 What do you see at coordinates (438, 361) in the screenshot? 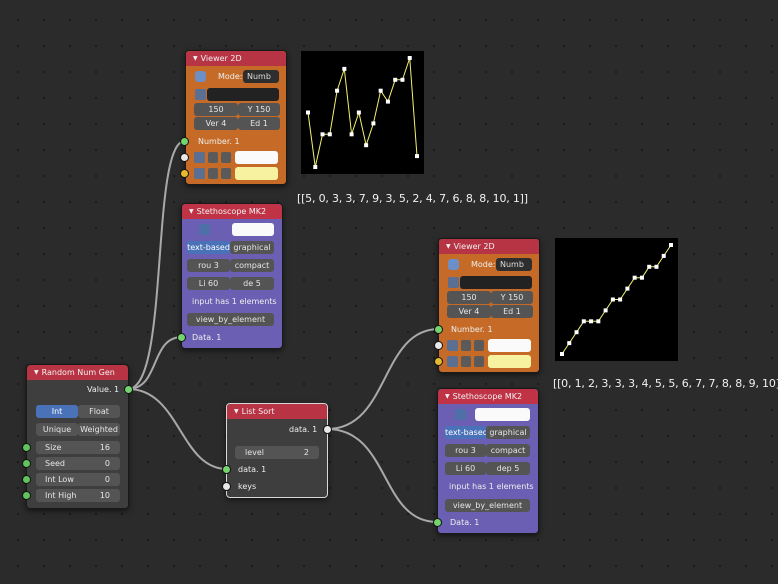
I see `viewer2-color2-socket` at bounding box center [438, 361].